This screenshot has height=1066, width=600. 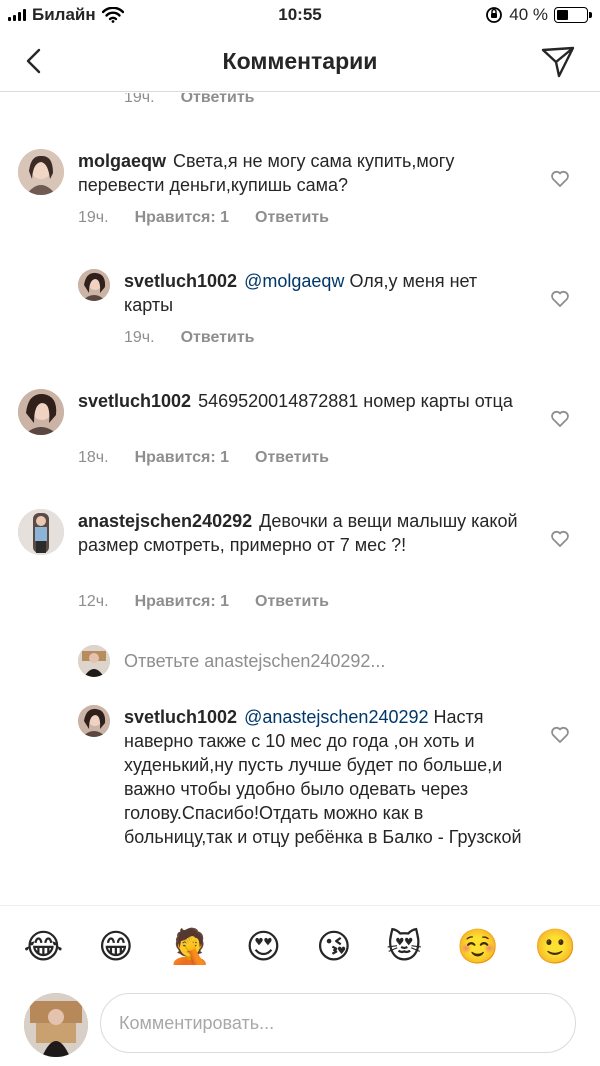 What do you see at coordinates (573, 15) in the screenshot?
I see `battery-icon` at bounding box center [573, 15].